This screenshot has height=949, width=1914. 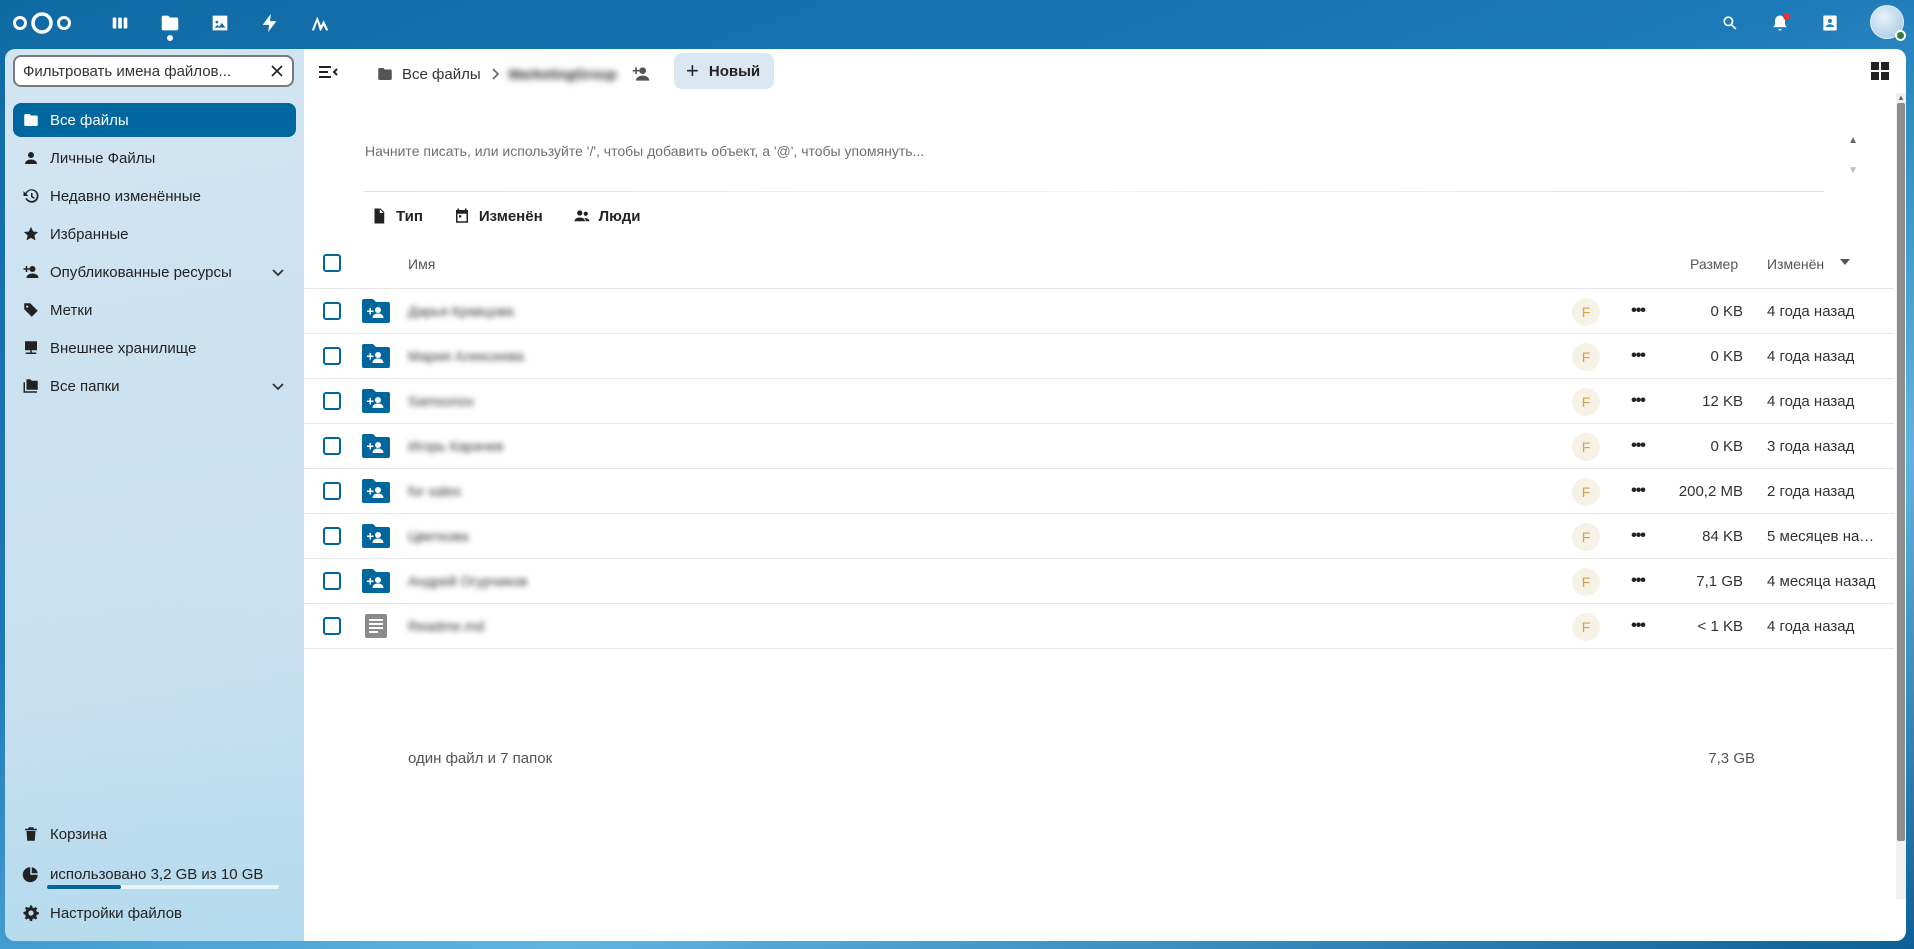 I want to click on scroll-up-arrow: ▲, so click(x=1901, y=97).